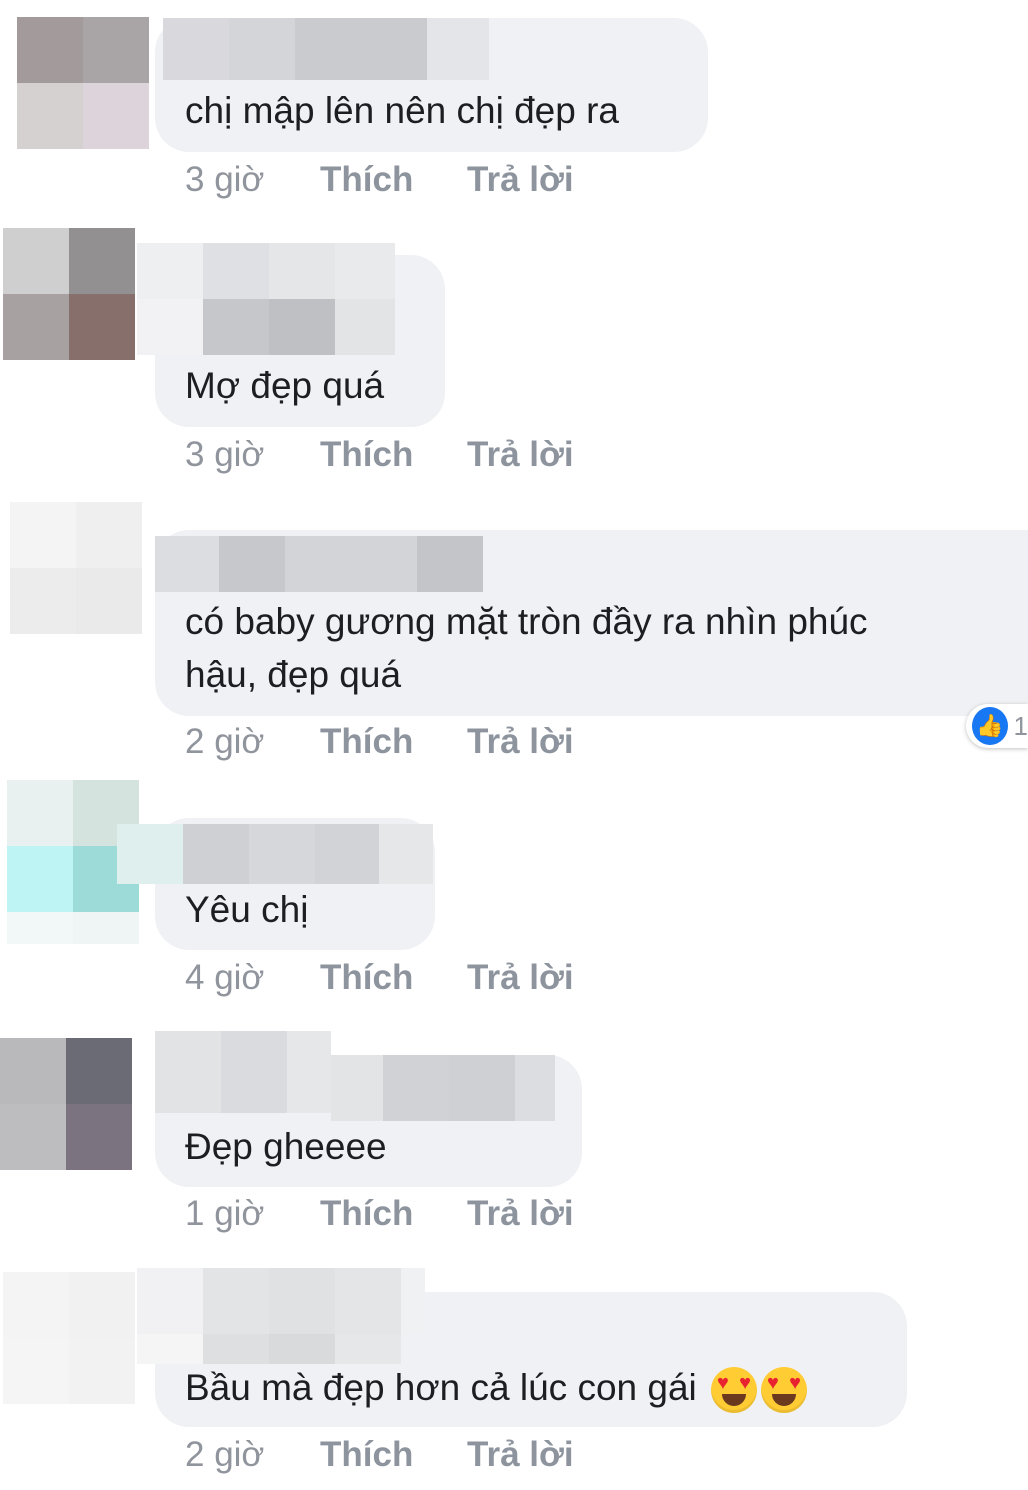  I want to click on thumbs-up-icon: 👍, so click(990, 726).